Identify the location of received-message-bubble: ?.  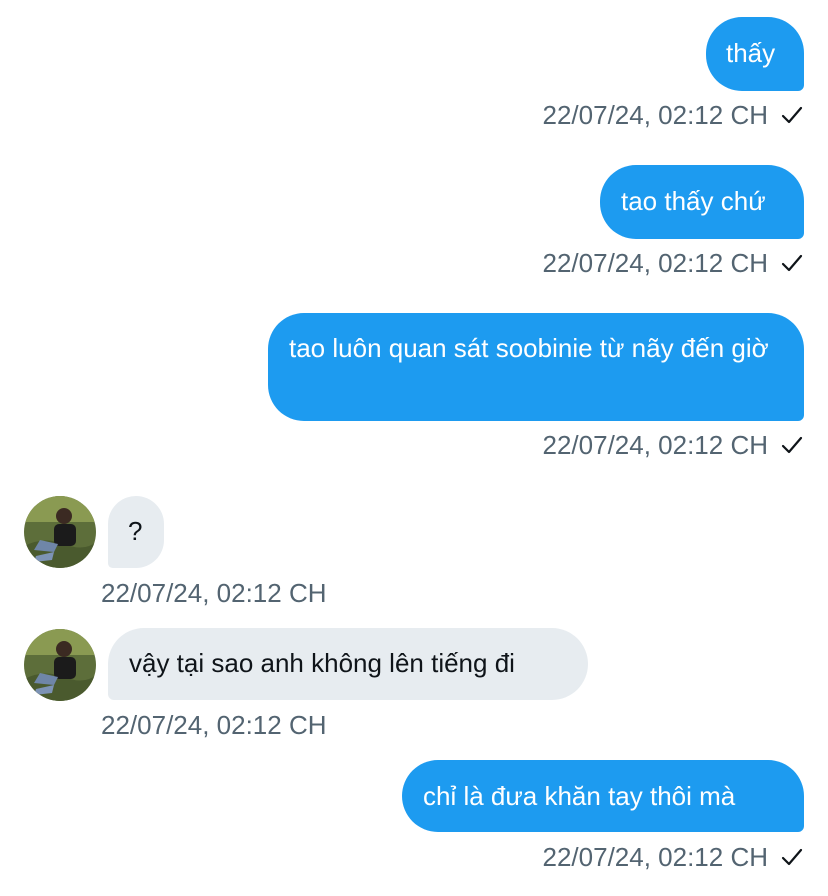
(136, 532).